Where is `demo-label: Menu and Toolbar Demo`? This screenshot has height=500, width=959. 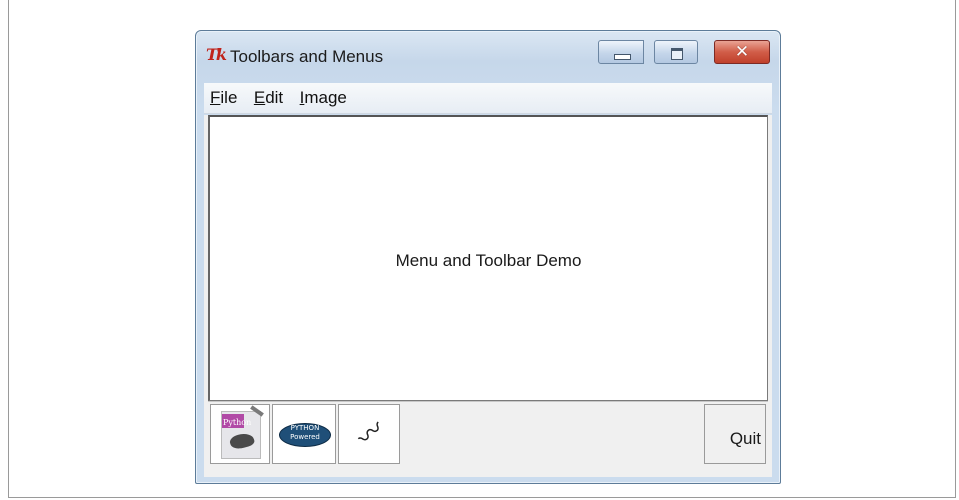
demo-label: Menu and Toolbar Demo is located at coordinates (488, 260).